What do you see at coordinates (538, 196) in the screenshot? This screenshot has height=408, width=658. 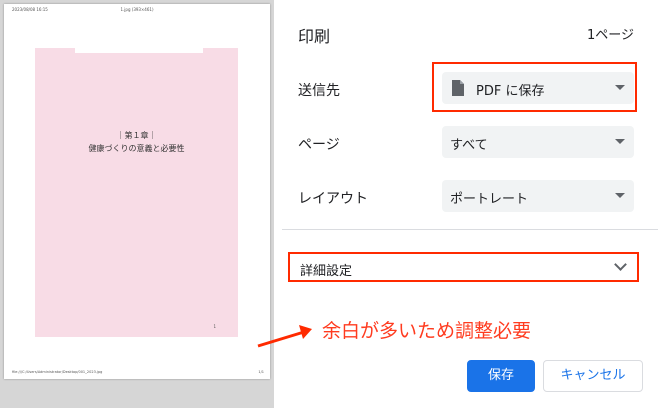 I see `layout-select: ポートレート` at bounding box center [538, 196].